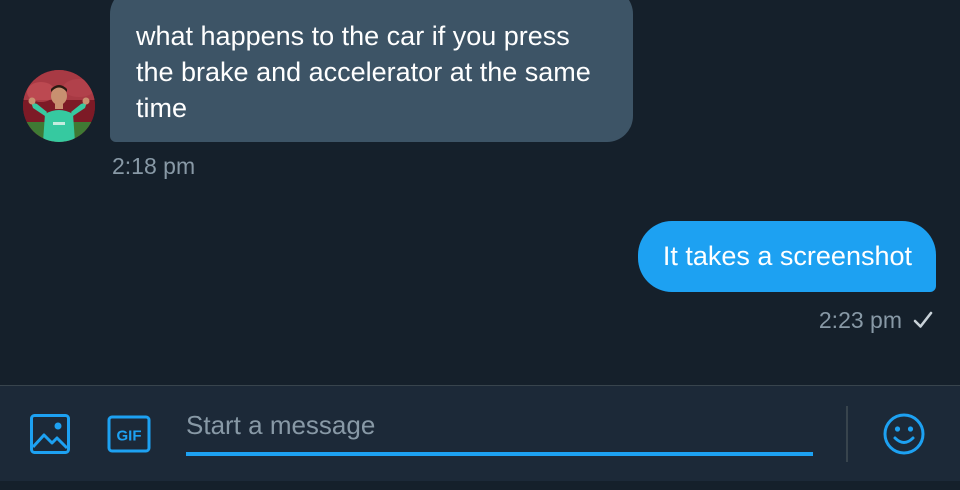 Image resolution: width=960 pixels, height=490 pixels. I want to click on image-icon, so click(50, 434).